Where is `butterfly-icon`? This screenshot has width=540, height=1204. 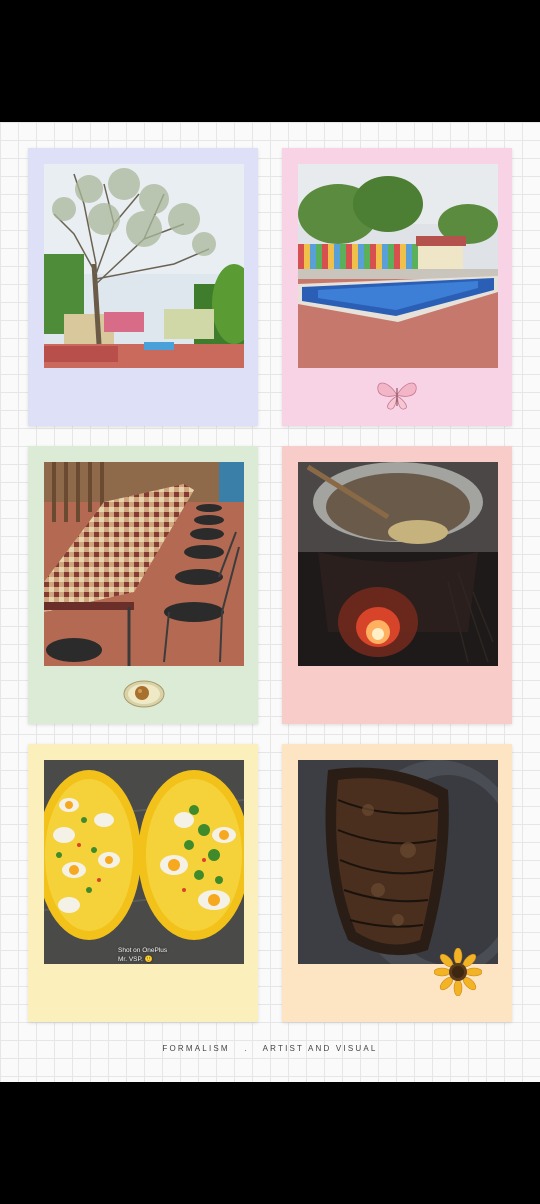
butterfly-icon is located at coordinates (397, 395).